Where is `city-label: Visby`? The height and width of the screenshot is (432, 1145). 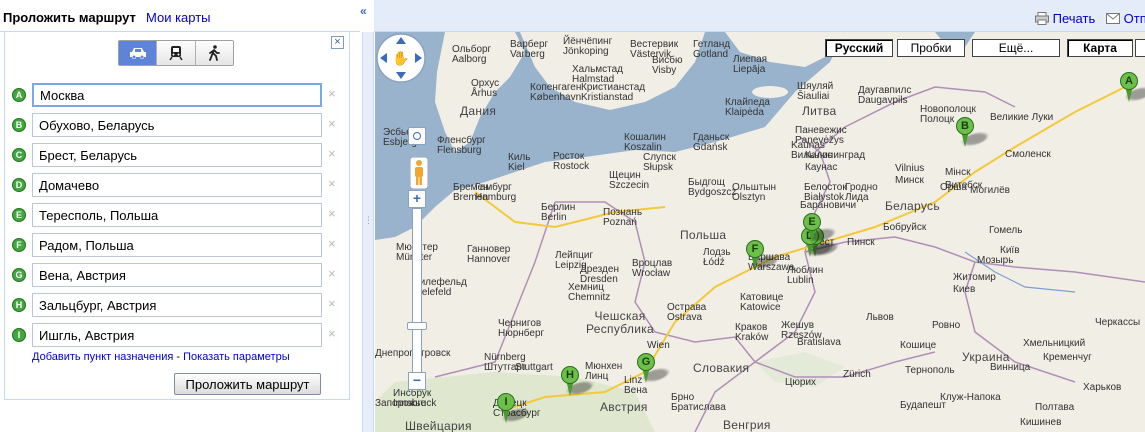 city-label: Visby is located at coordinates (664, 70).